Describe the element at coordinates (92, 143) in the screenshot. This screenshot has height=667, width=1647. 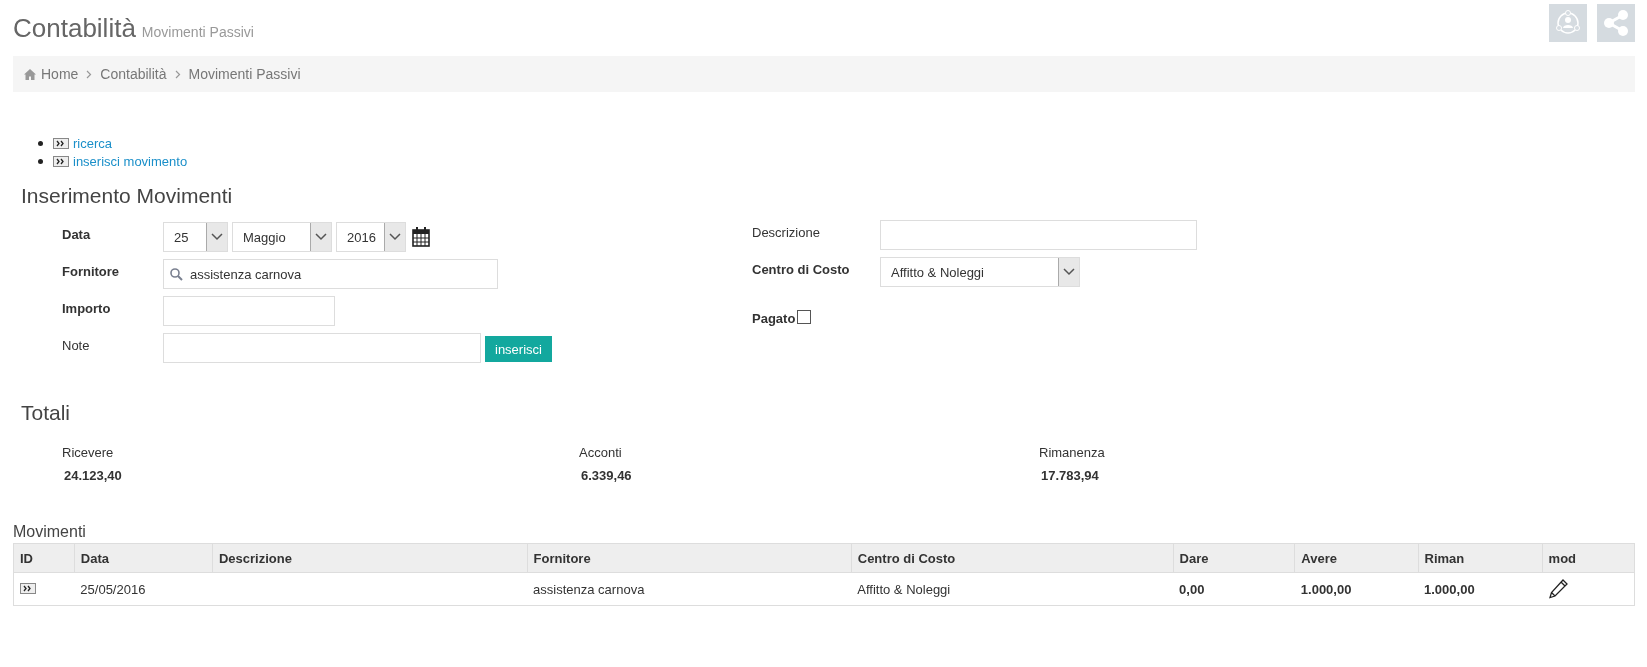
I see `action-link: ricerca` at that location.